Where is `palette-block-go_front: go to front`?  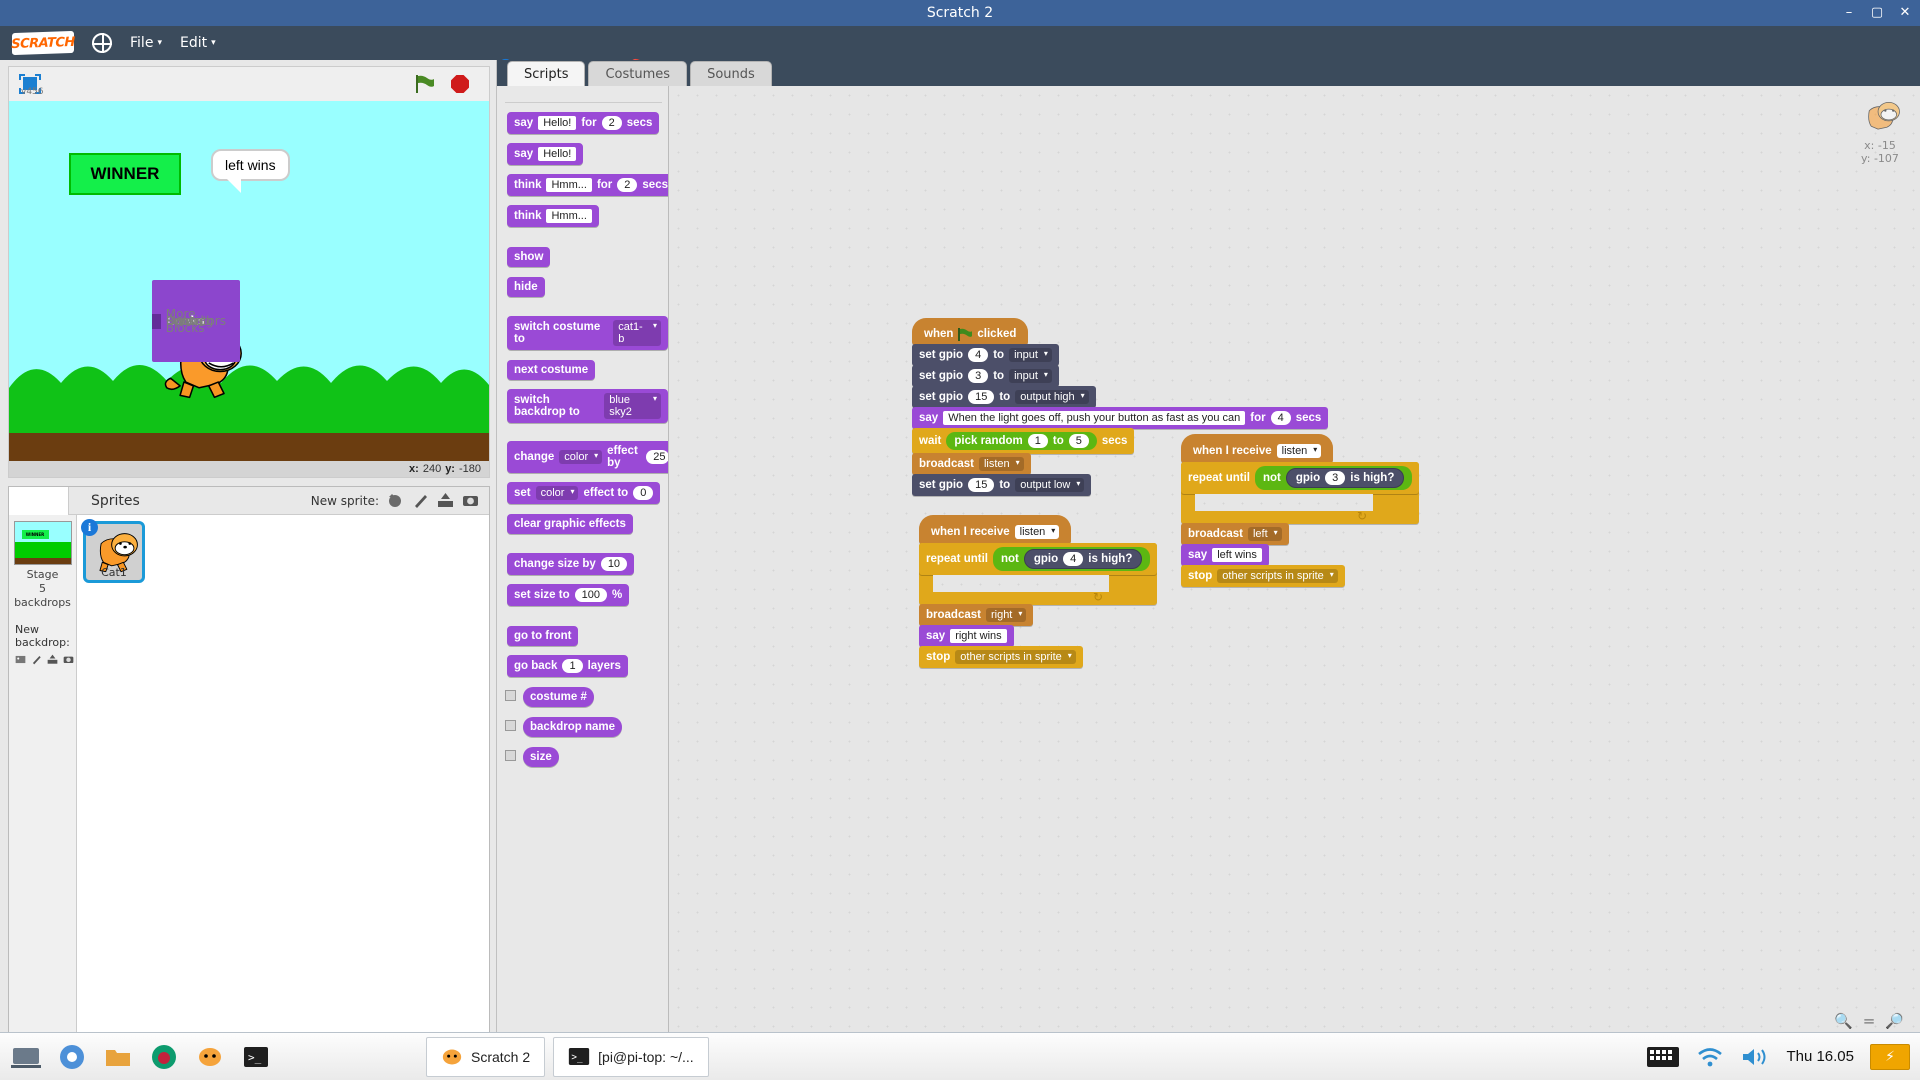
palette-block-go_front: go to front is located at coordinates (543, 636).